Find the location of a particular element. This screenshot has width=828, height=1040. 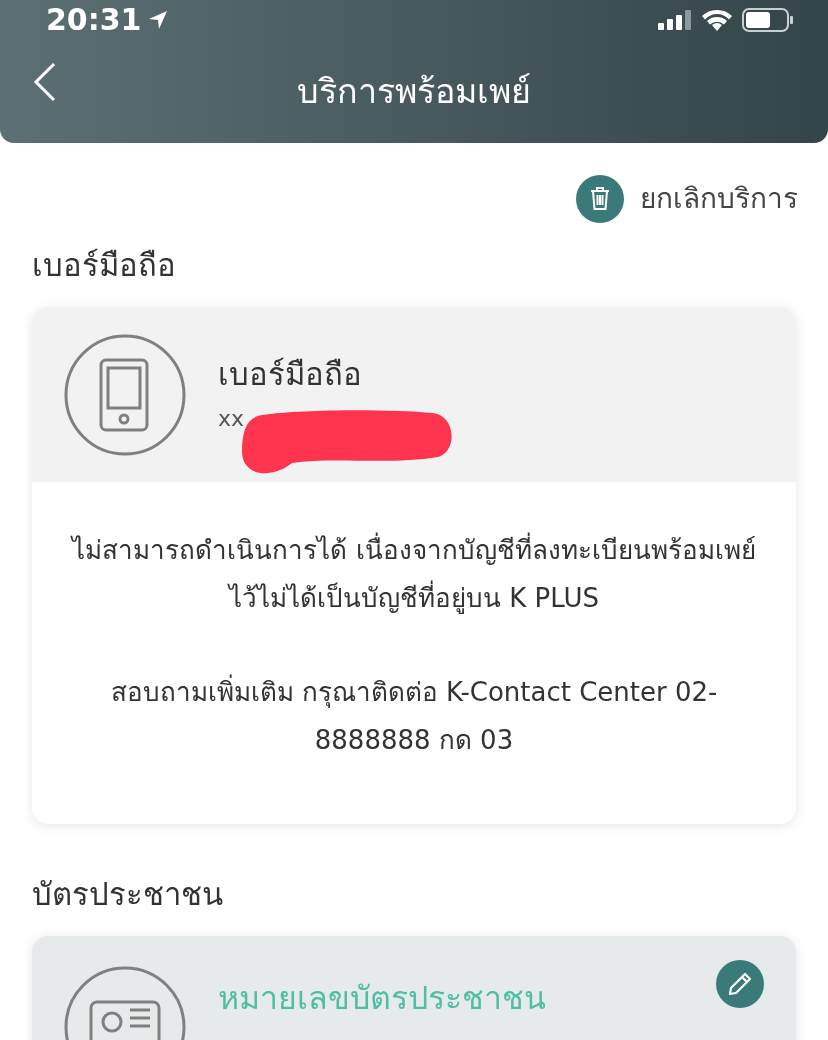

edit-button is located at coordinates (740, 984).